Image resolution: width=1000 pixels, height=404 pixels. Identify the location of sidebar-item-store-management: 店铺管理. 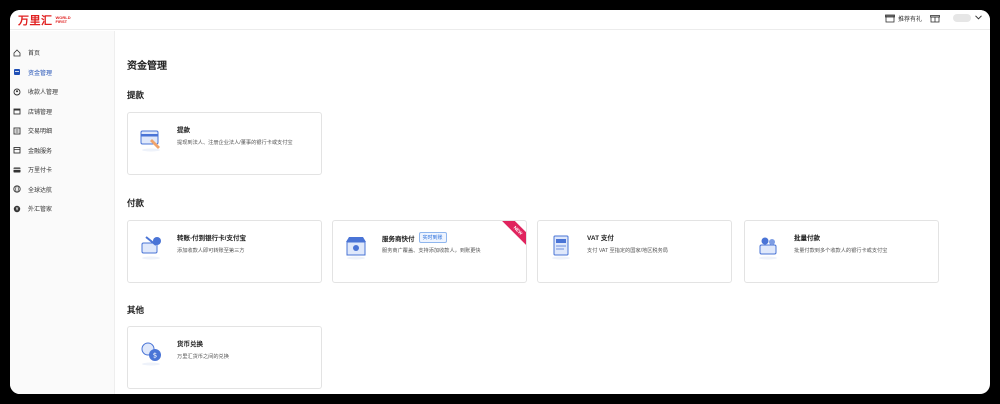
(62, 112).